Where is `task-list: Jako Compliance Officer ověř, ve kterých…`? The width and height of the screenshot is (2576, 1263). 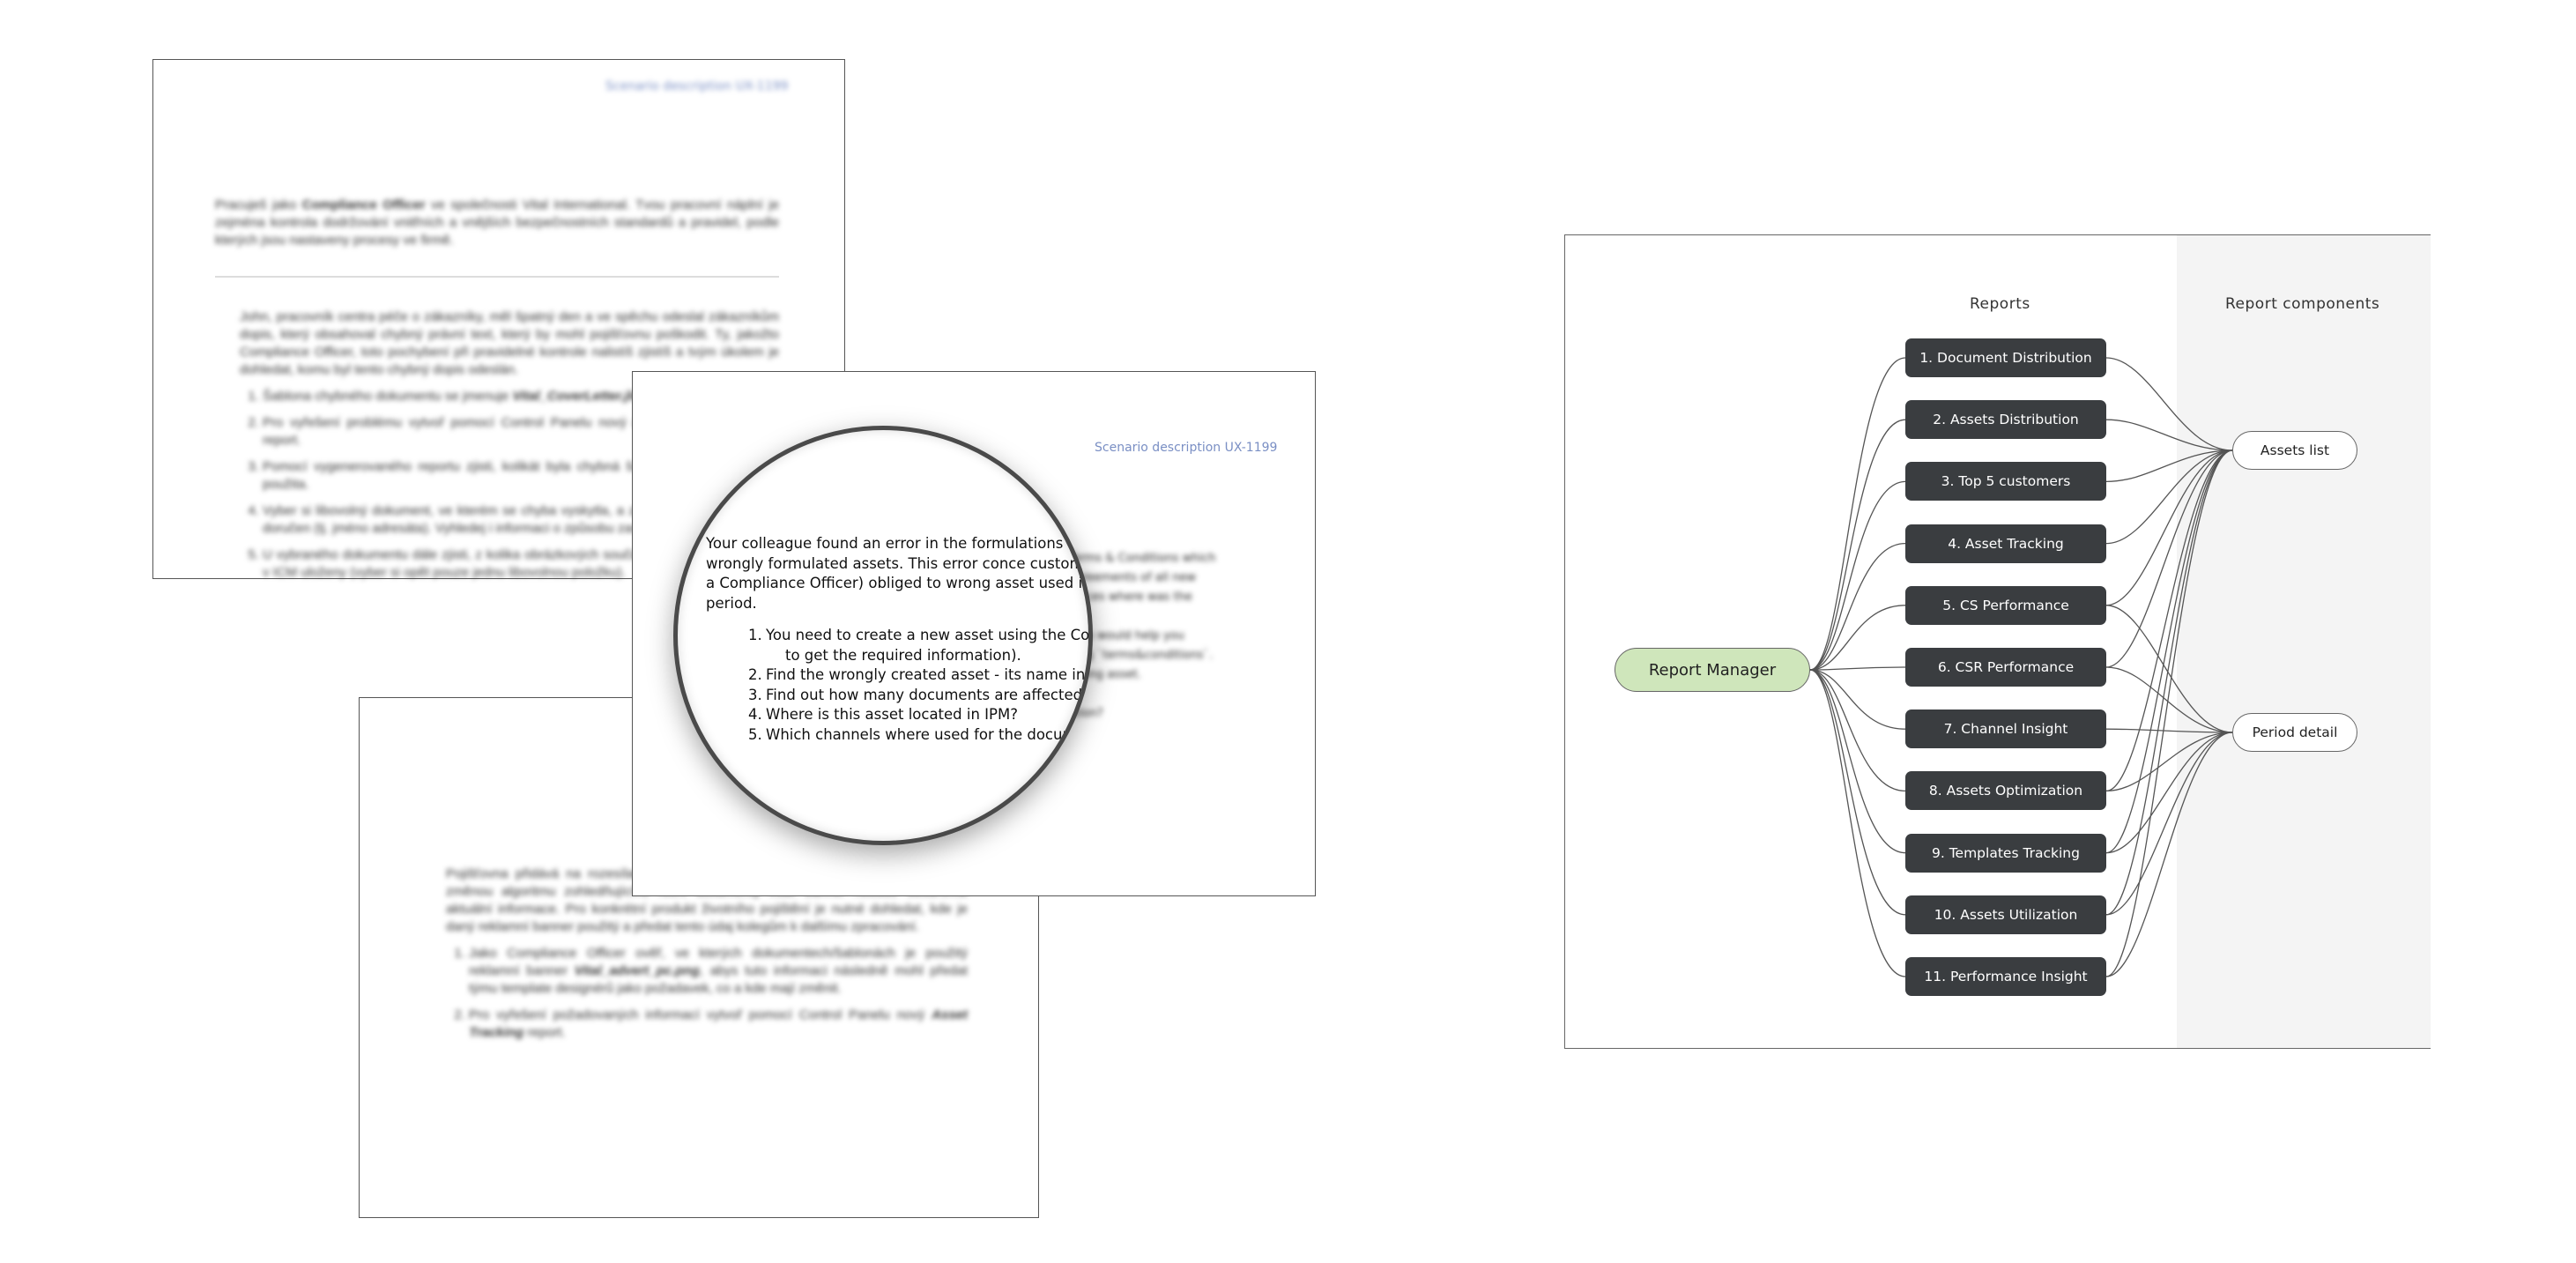 task-list: Jako Compliance Officer ověř, ve kterých… is located at coordinates (707, 994).